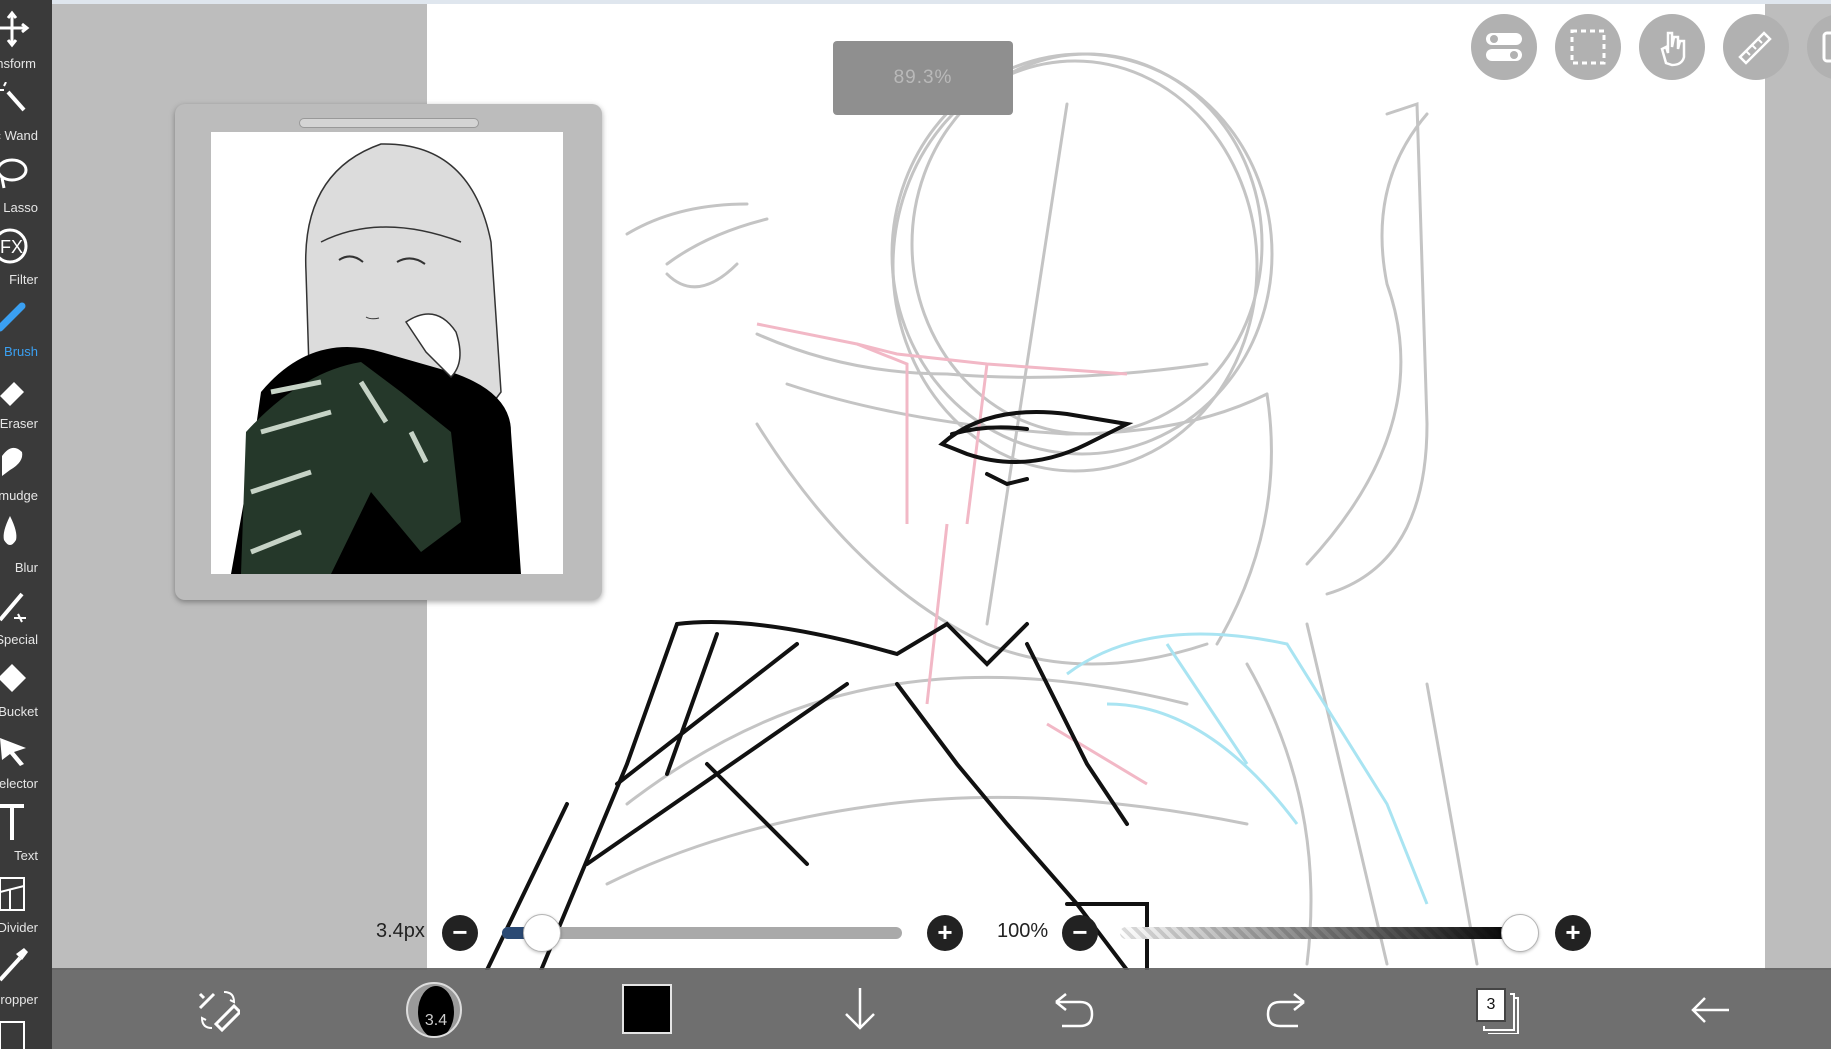 The height and width of the screenshot is (1049, 1831). I want to click on brush-size-knob, so click(542, 933).